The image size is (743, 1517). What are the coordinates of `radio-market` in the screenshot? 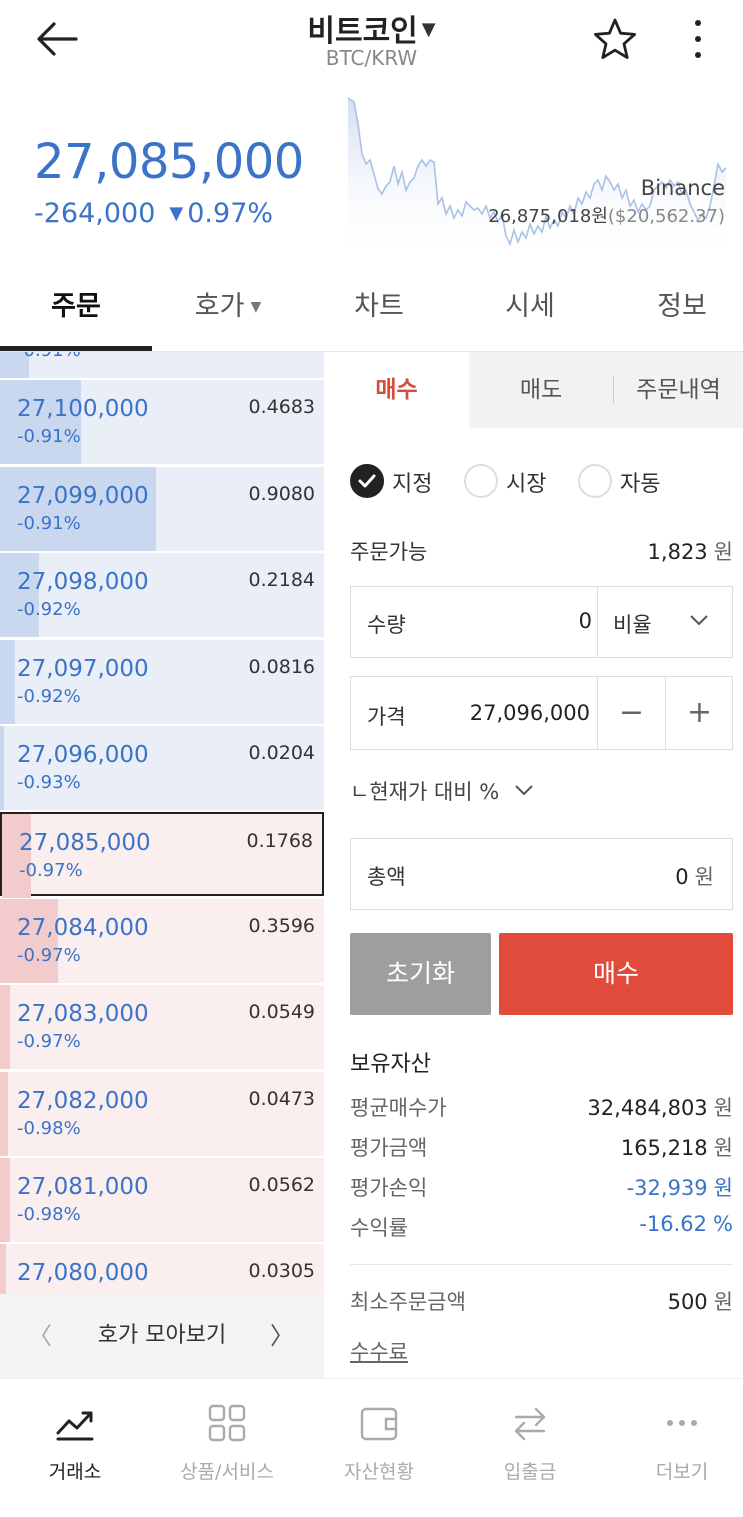 It's located at (481, 481).